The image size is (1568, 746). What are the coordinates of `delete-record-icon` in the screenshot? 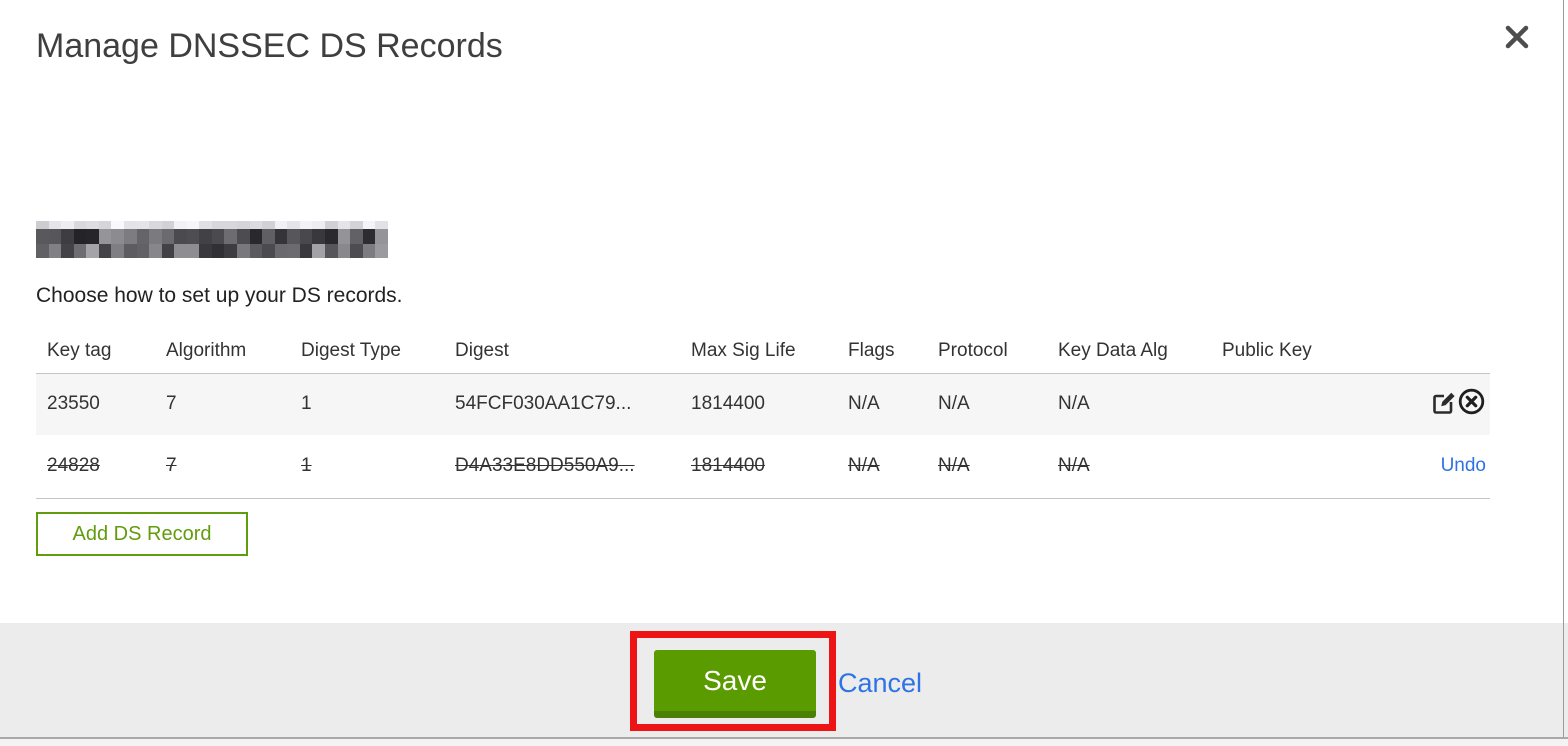 It's located at (1471, 404).